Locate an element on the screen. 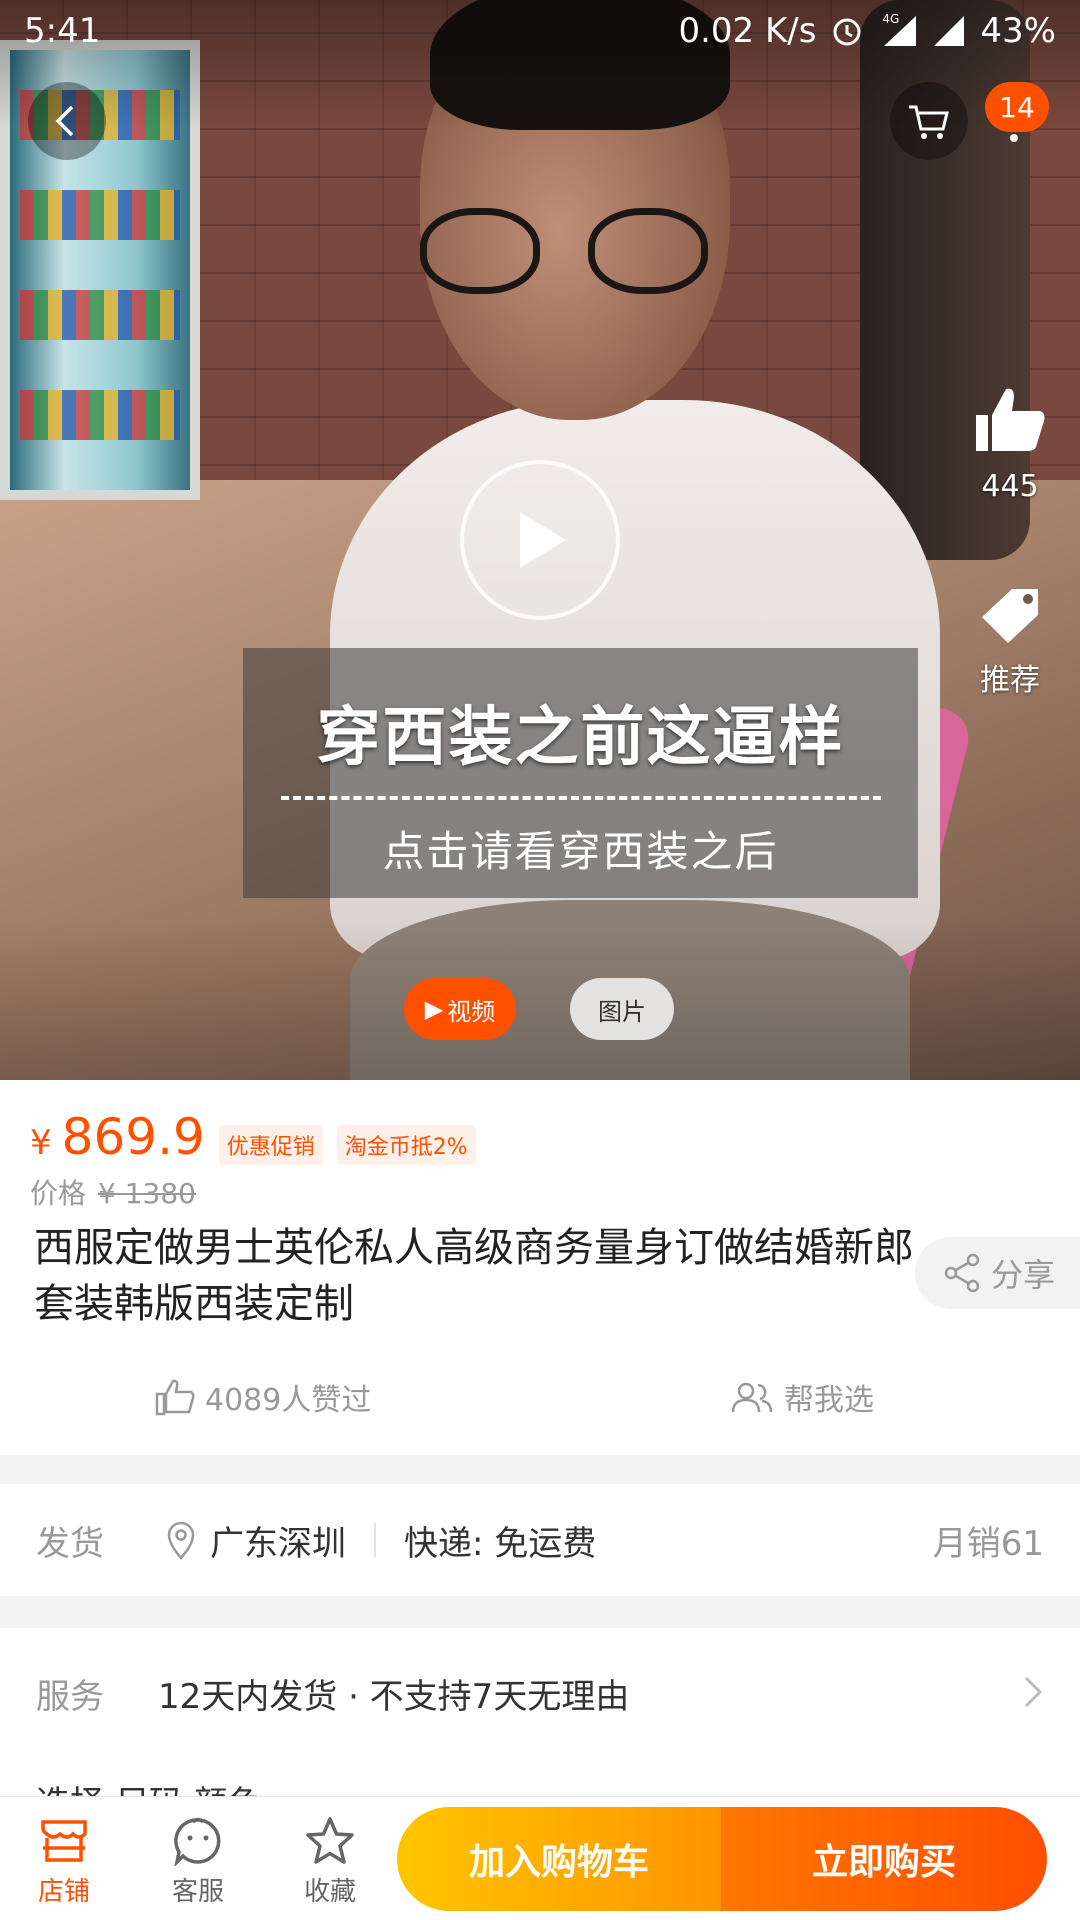  caption-line-2: 点击请看穿西装之后 is located at coordinates (580, 851).